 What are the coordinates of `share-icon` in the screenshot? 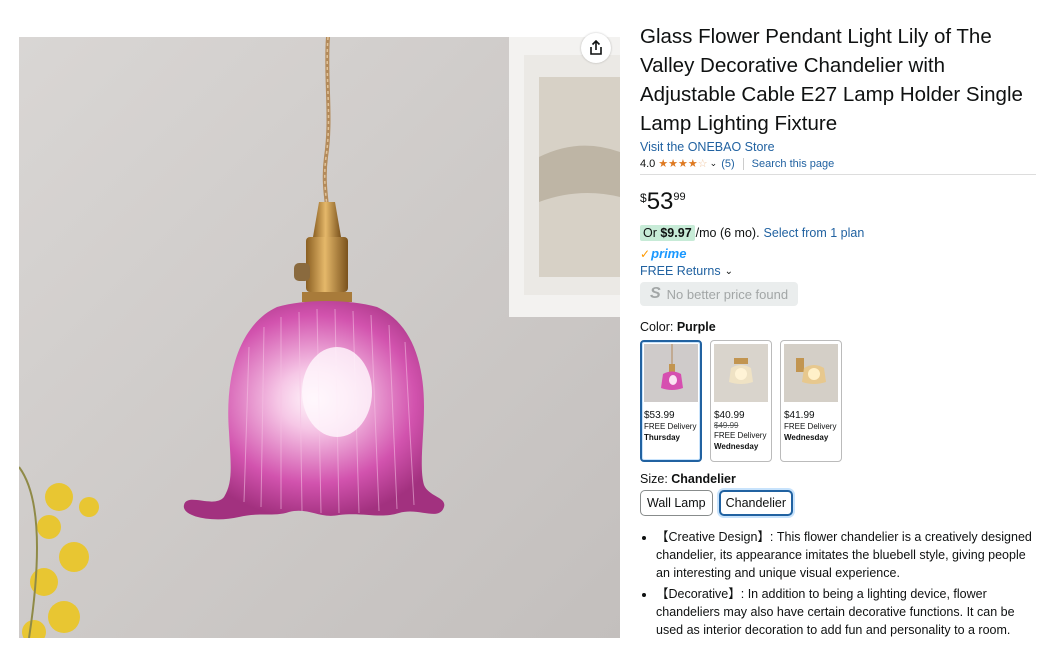 It's located at (596, 47).